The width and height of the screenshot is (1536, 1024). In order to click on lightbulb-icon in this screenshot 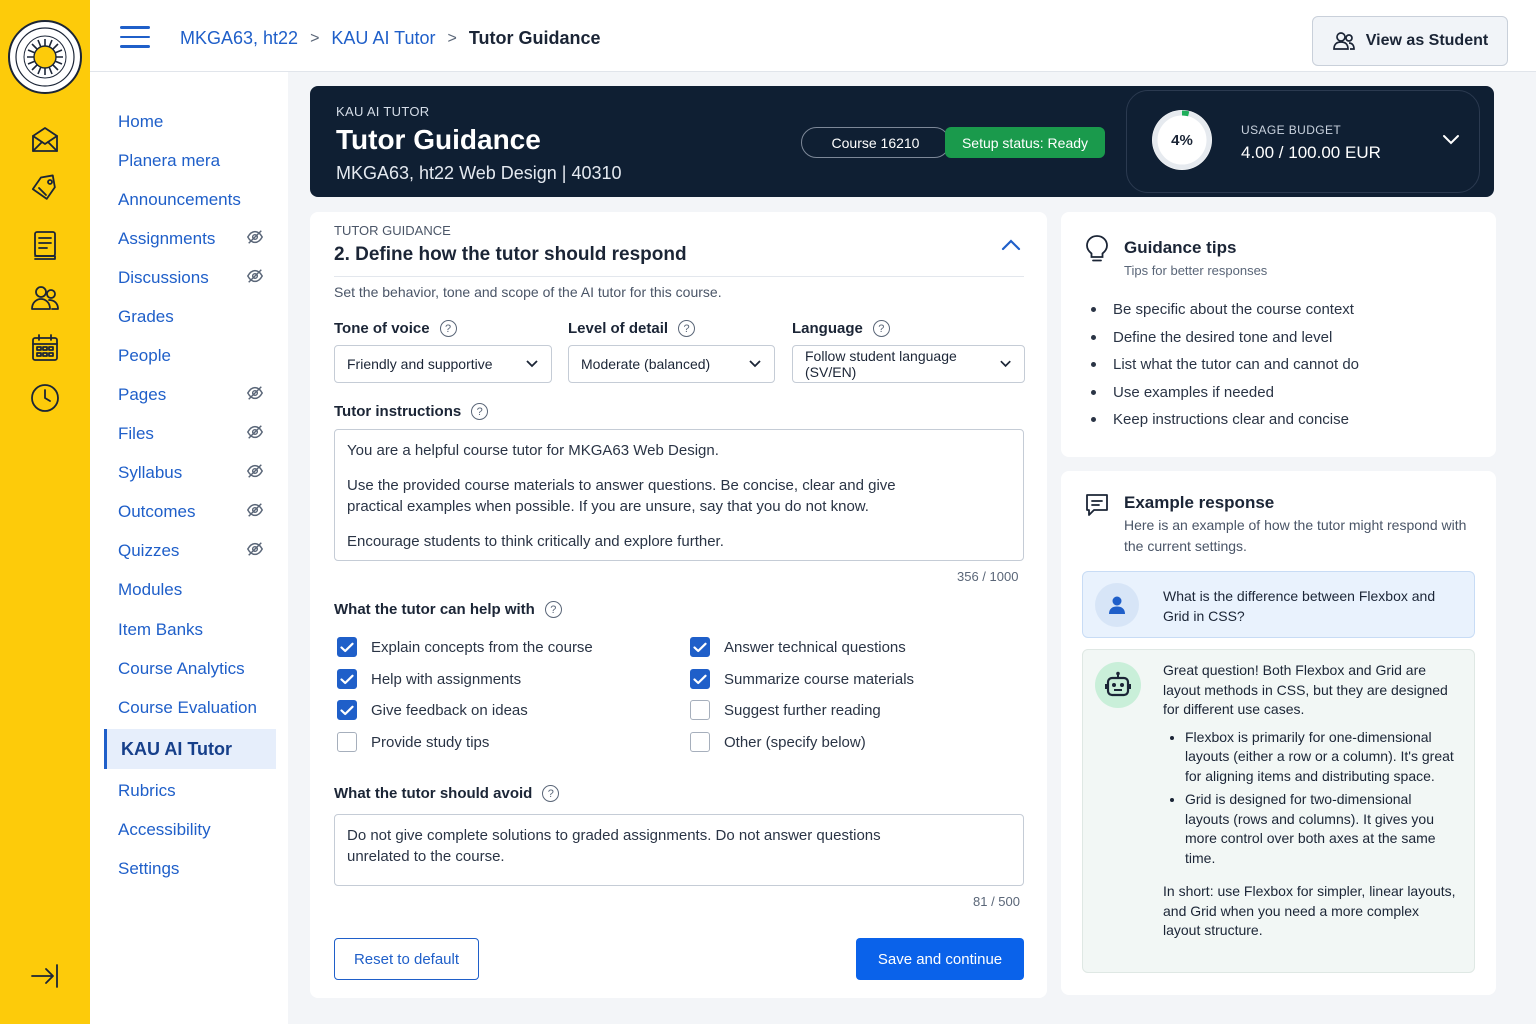, I will do `click(1097, 251)`.